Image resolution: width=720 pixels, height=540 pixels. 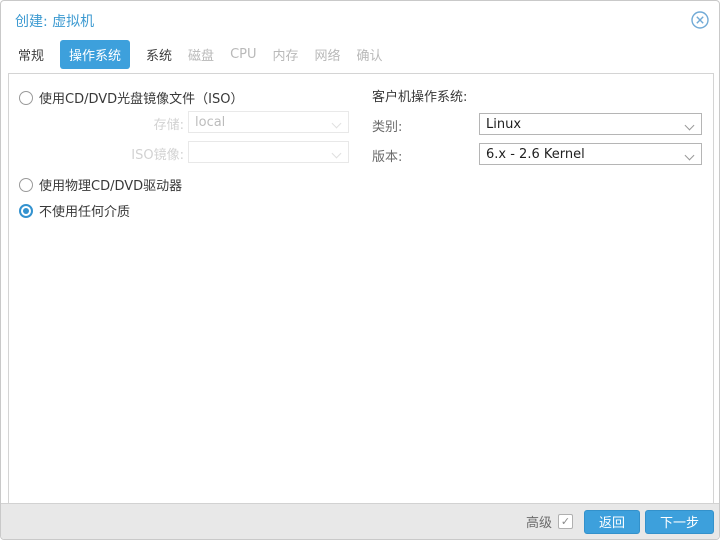 I want to click on os-version-field-row: 6.x - 2.6 Kernel, so click(x=590, y=154).